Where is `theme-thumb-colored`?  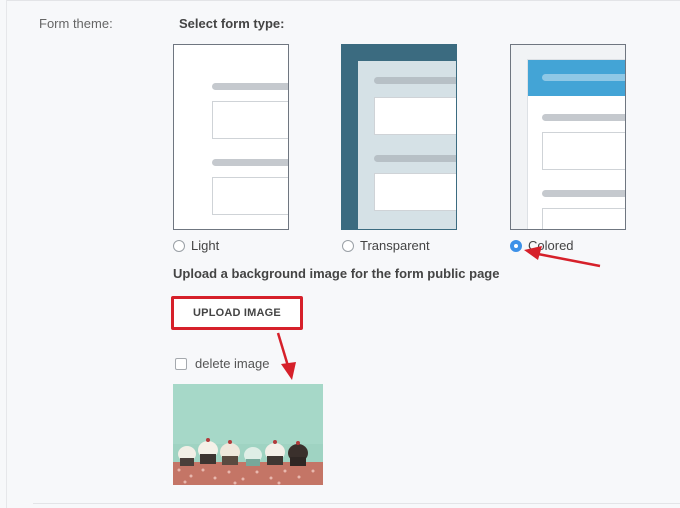 theme-thumb-colored is located at coordinates (568, 137).